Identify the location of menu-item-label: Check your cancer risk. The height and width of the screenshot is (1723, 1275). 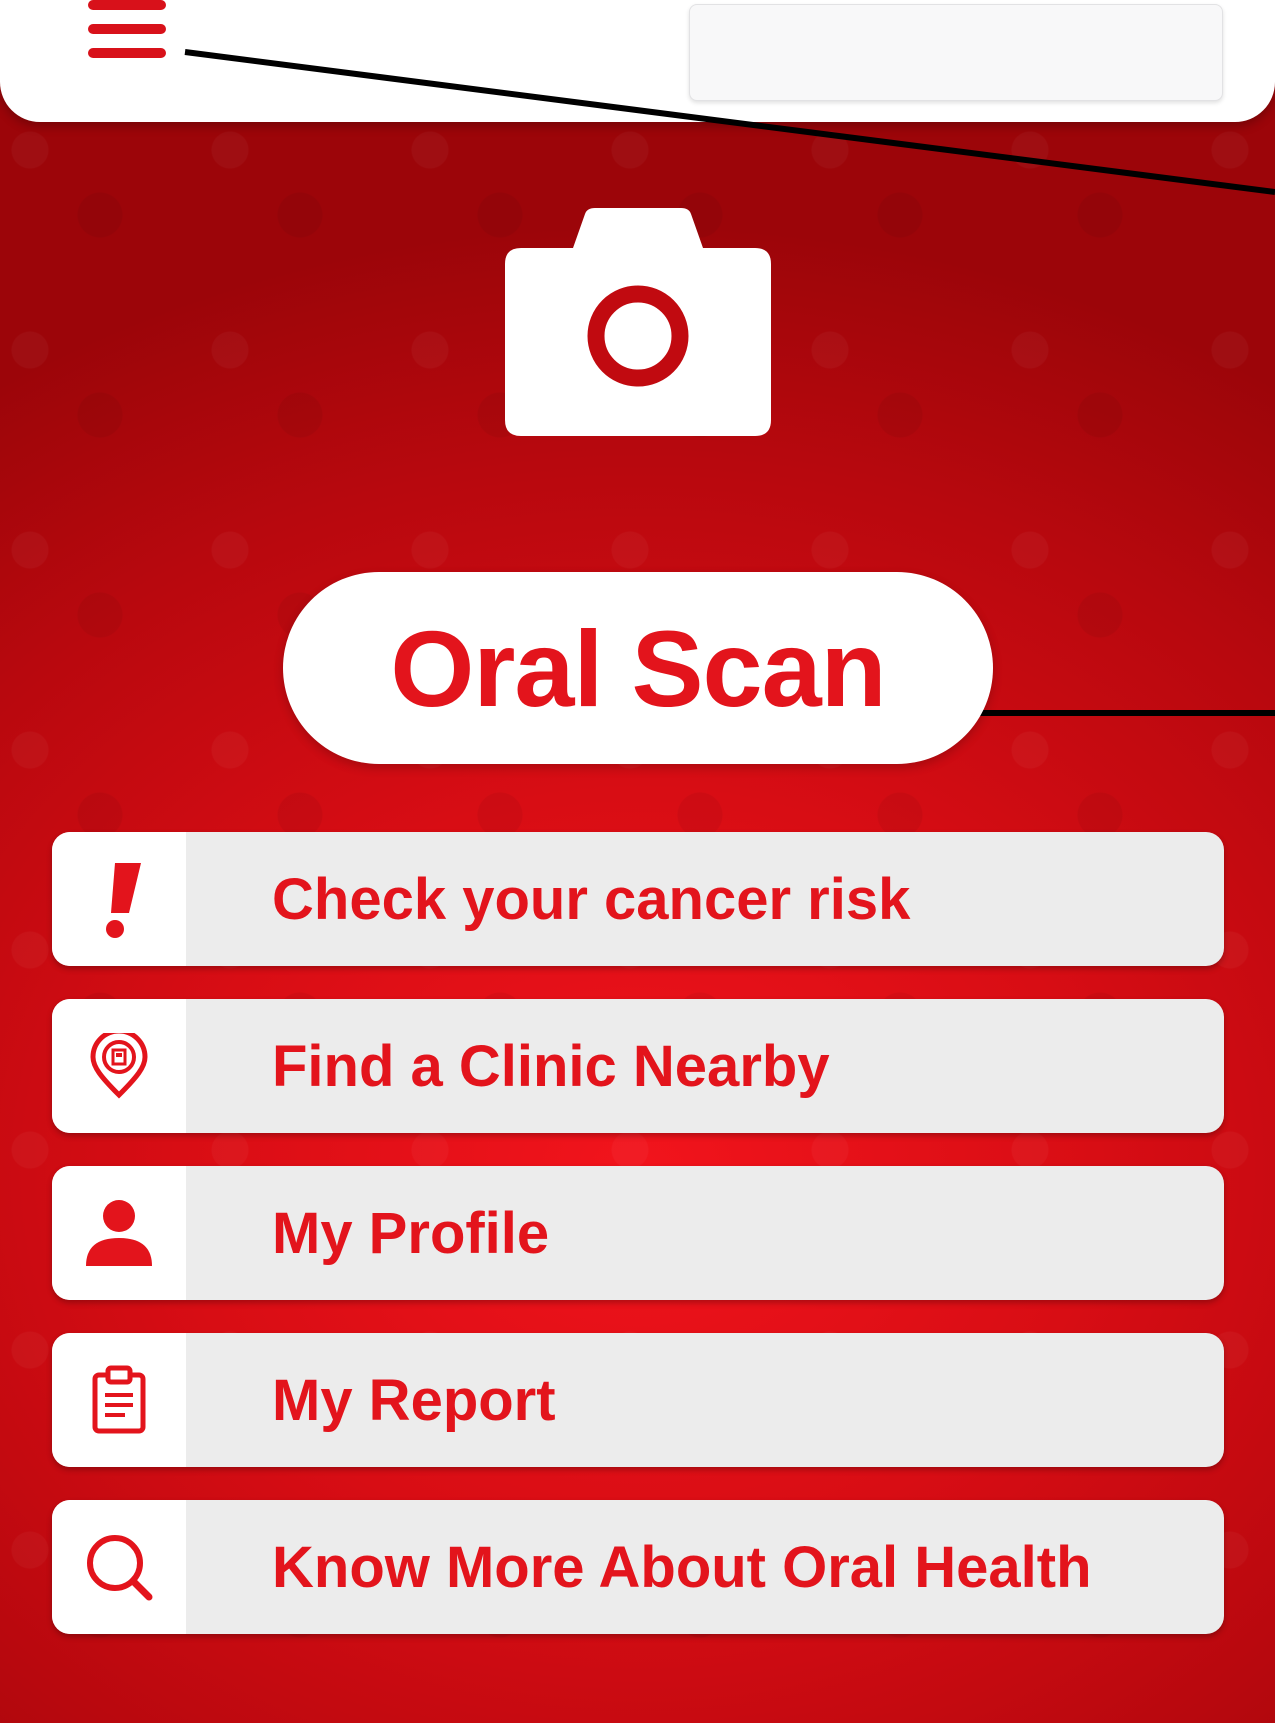
(591, 899).